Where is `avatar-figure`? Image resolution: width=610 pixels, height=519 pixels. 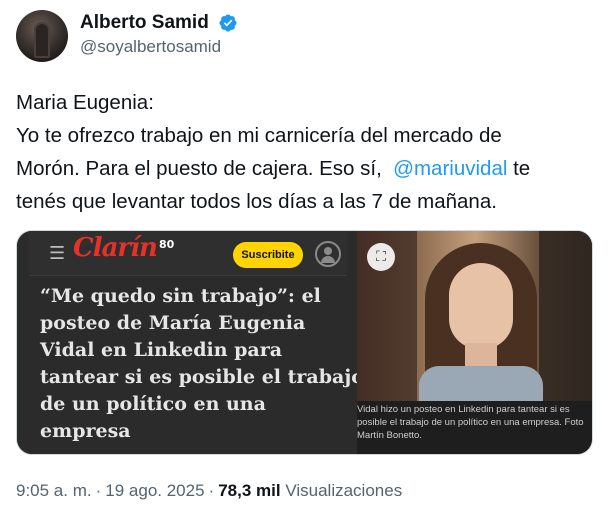
avatar-figure is located at coordinates (42, 40).